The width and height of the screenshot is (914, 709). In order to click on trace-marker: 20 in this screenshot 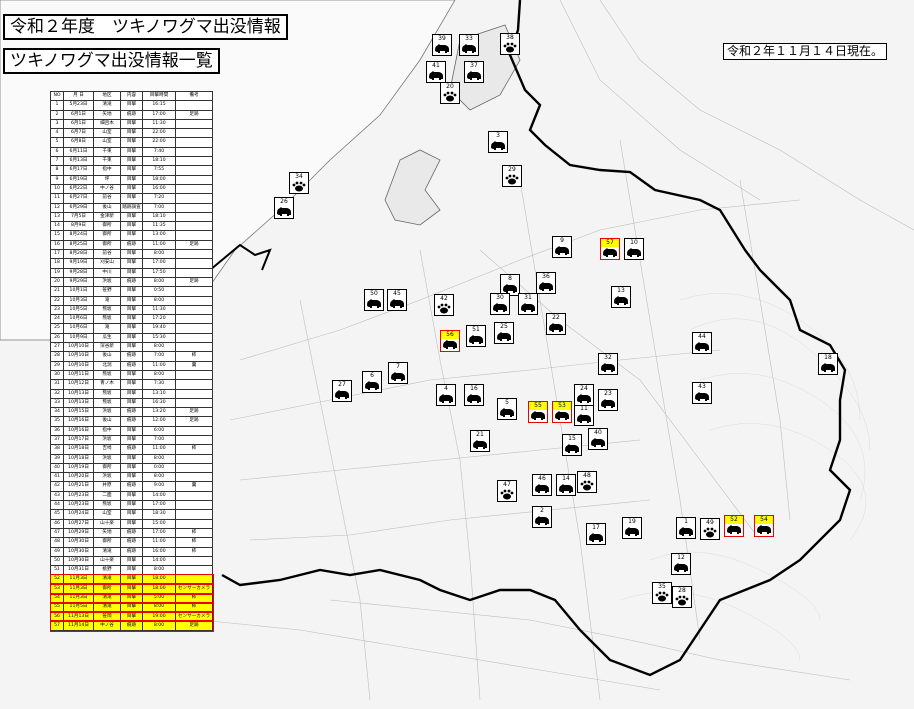, I will do `click(450, 93)`.